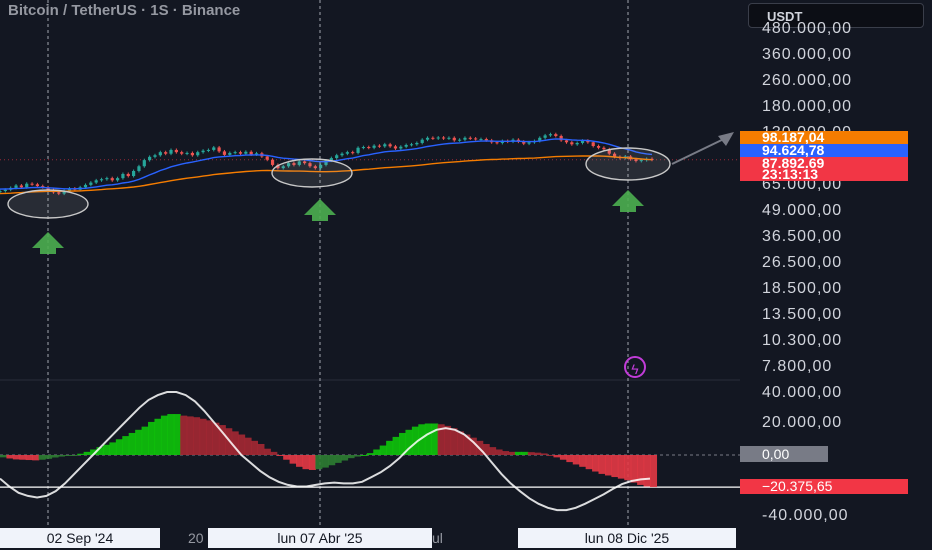 The image size is (932, 550). Describe the element at coordinates (784, 454) in the screenshot. I see `macd-zero-tag: 0,00` at that location.